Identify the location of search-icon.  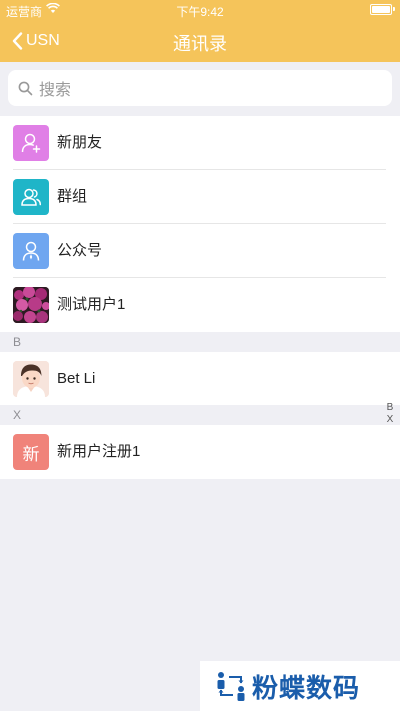
(25, 88).